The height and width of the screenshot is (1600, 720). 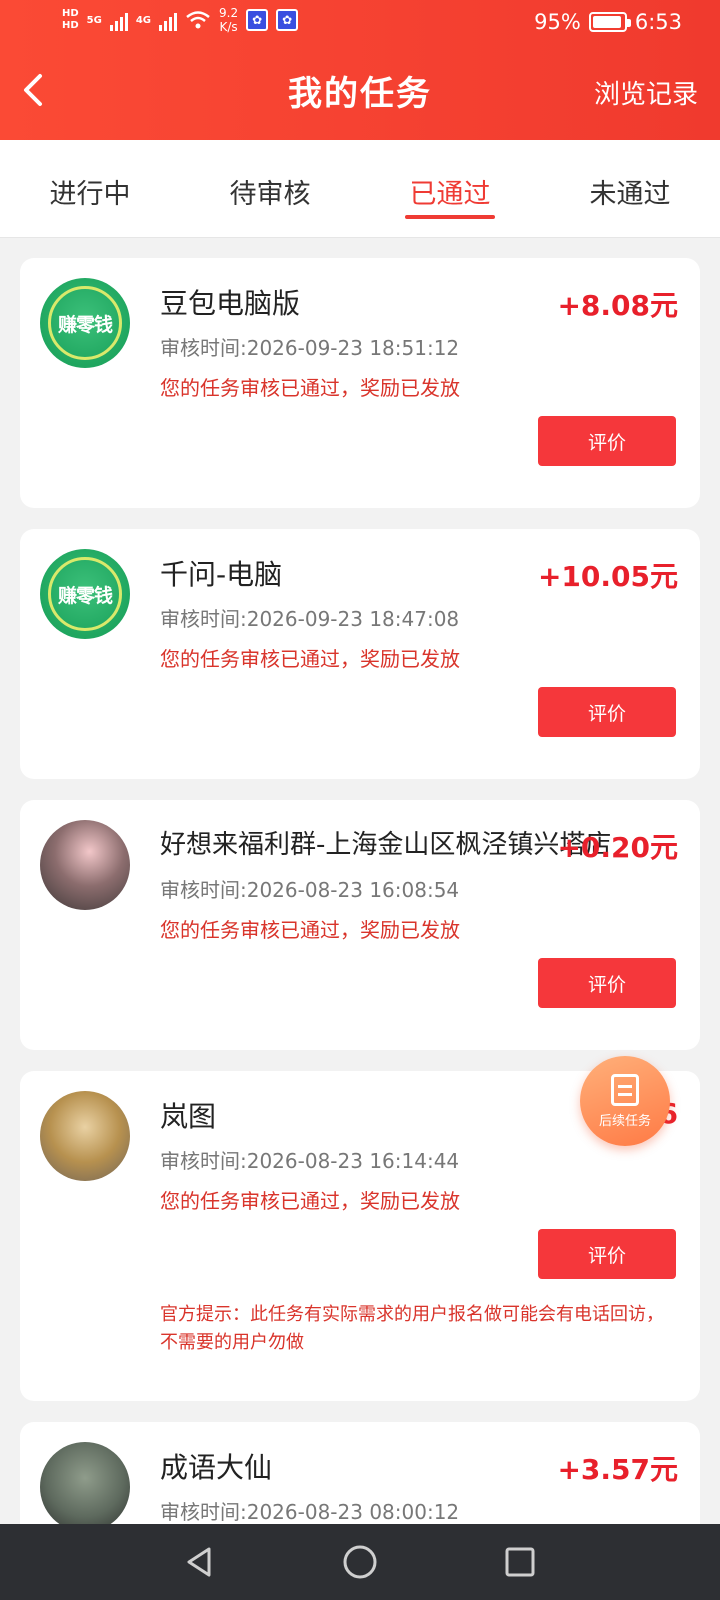 I want to click on battery-fill, so click(x=607, y=22).